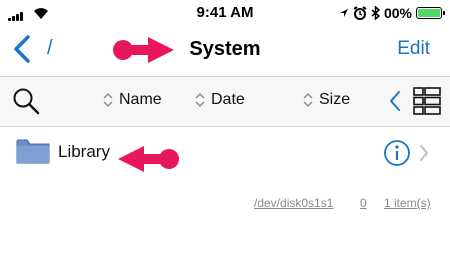  What do you see at coordinates (84, 152) in the screenshot?
I see `list-item-library: Library` at bounding box center [84, 152].